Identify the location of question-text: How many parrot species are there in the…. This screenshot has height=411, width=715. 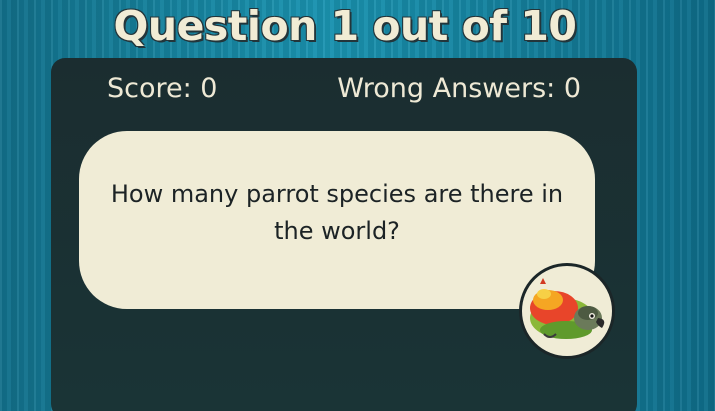
(337, 212).